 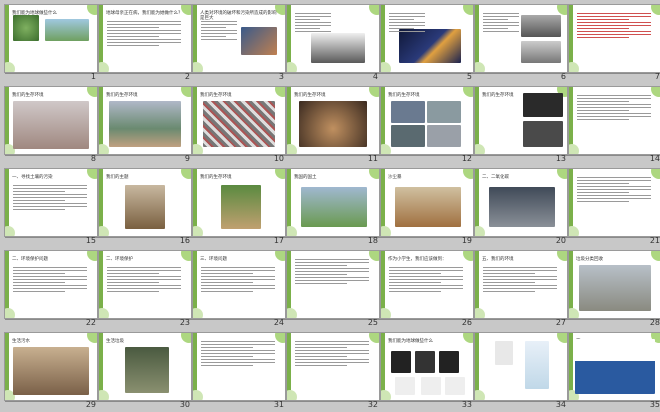 I want to click on slide-title: 我们的生存环境, so click(x=28, y=94).